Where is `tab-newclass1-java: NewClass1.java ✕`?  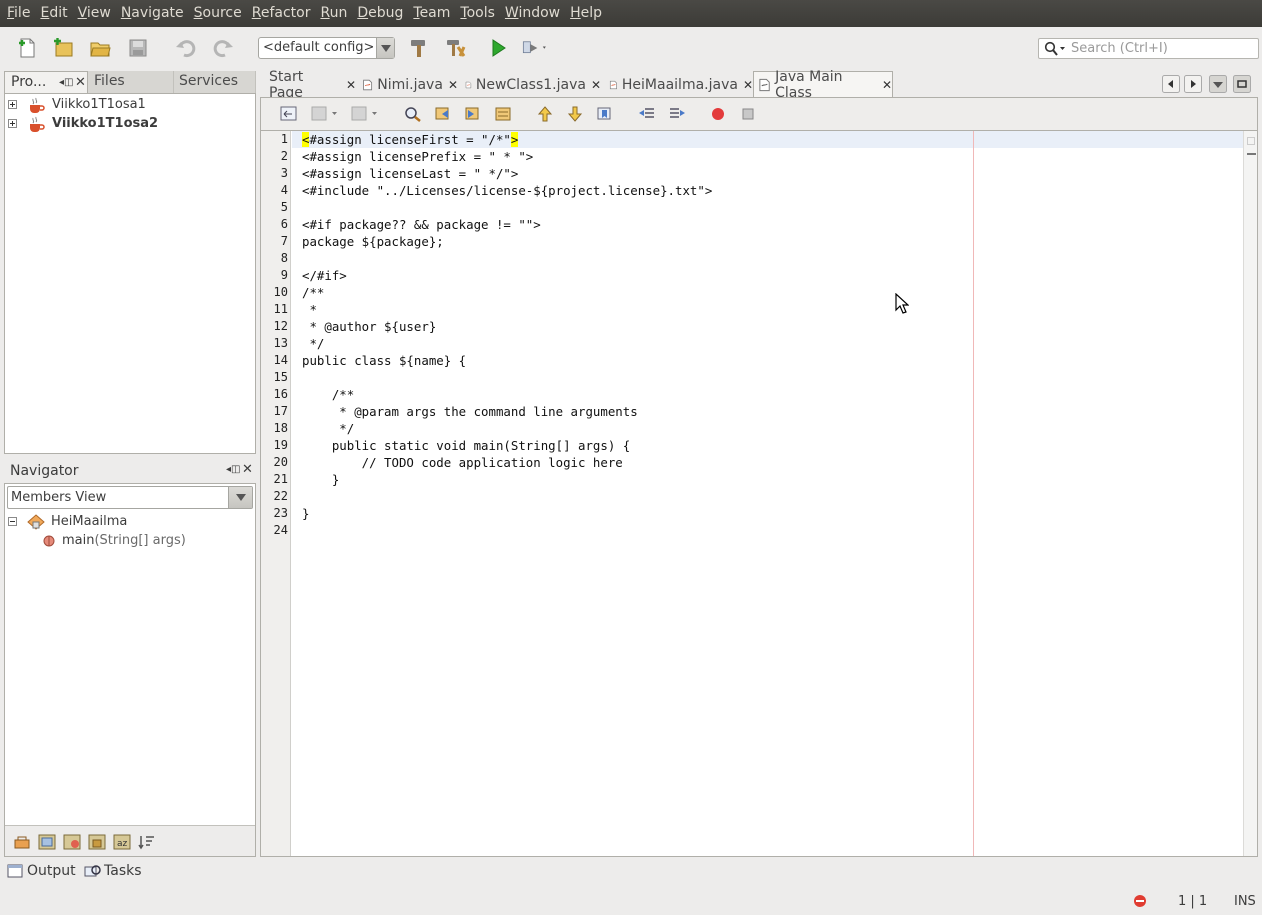 tab-newclass1-java: NewClass1.java ✕ is located at coordinates (531, 85).